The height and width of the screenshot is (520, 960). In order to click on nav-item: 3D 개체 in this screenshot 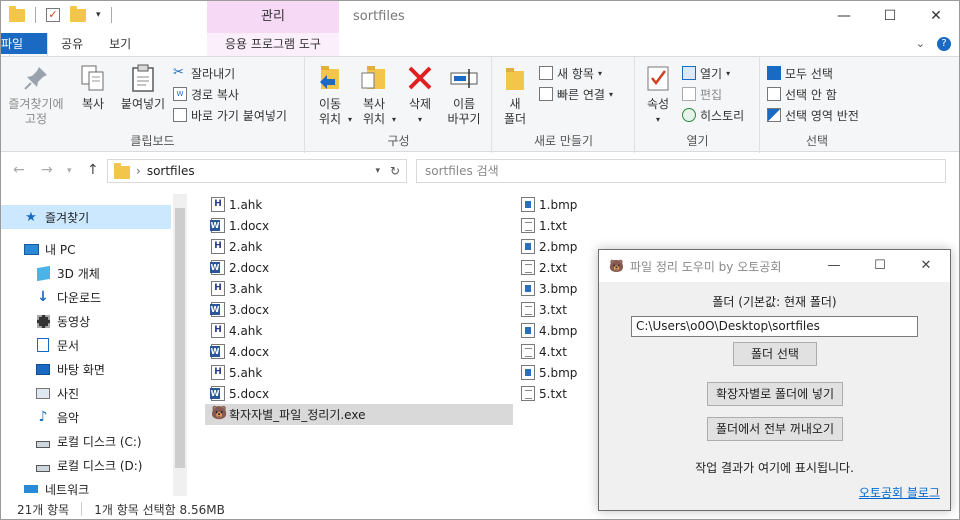, I will do `click(86, 273)`.